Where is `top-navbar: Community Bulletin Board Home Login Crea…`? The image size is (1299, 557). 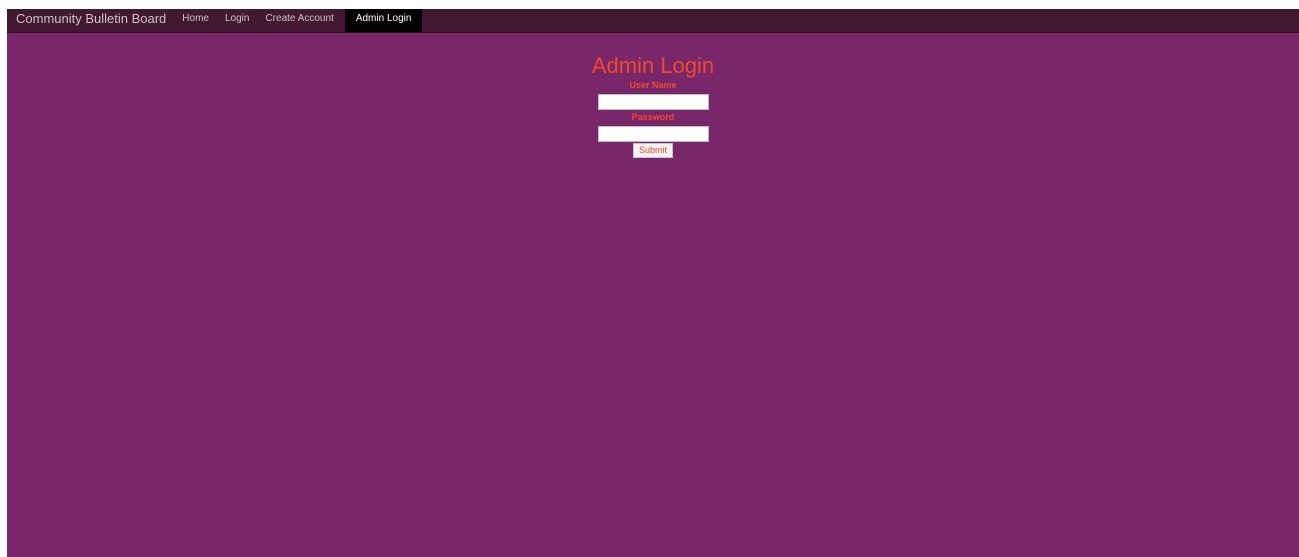
top-navbar: Community Bulletin Board Home Login Crea… is located at coordinates (653, 21).